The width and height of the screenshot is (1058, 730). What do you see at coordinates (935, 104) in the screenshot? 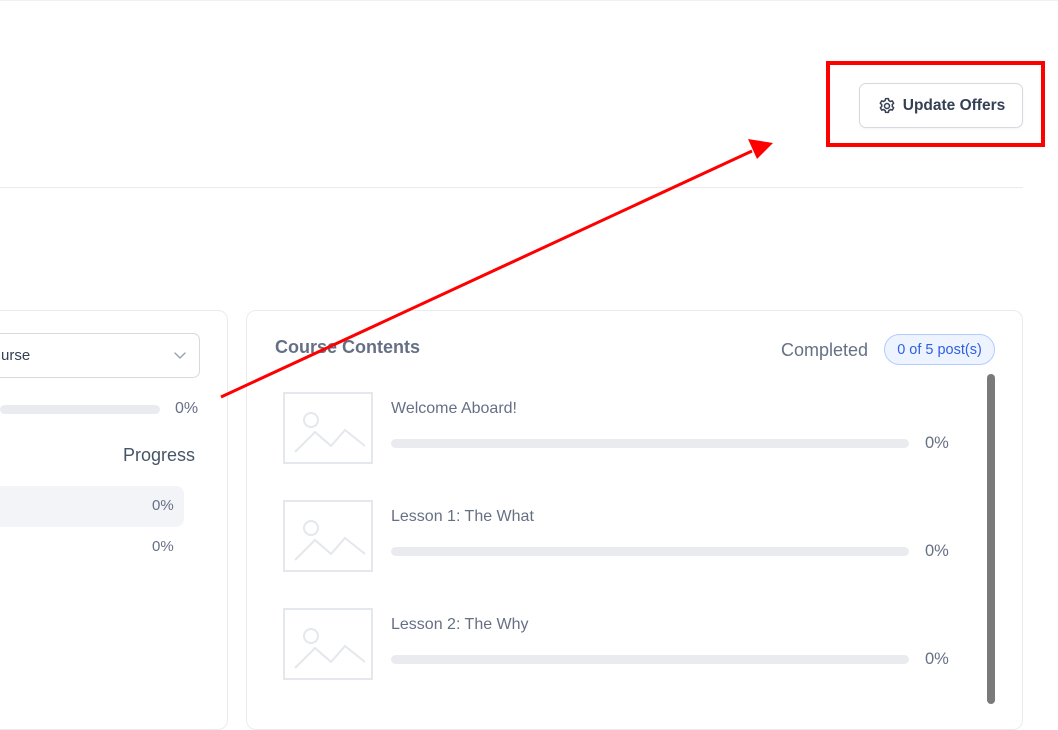
I see `annotation-highlight-box` at bounding box center [935, 104].